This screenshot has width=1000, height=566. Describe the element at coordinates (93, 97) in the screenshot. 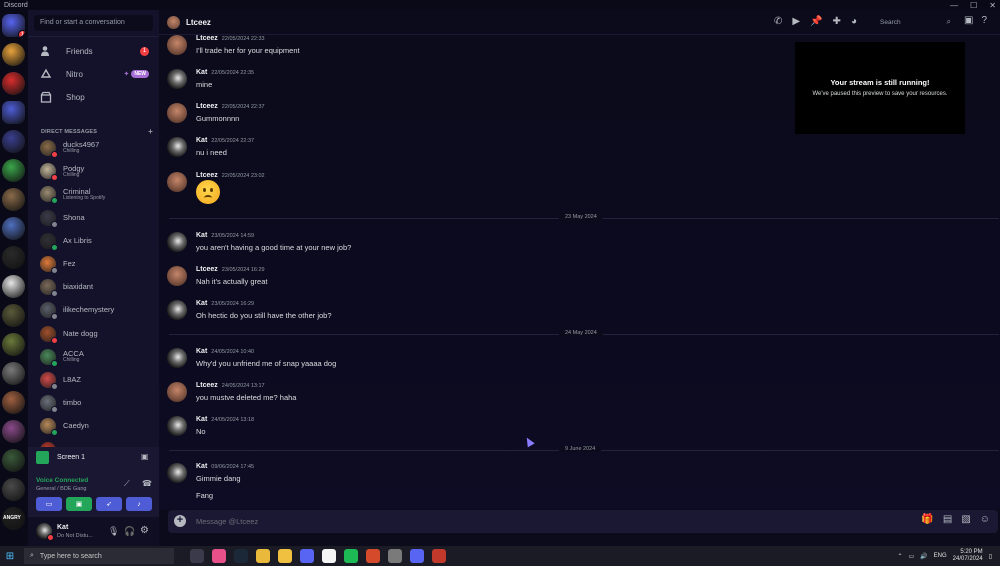

I see `nav-shop: Shop` at that location.